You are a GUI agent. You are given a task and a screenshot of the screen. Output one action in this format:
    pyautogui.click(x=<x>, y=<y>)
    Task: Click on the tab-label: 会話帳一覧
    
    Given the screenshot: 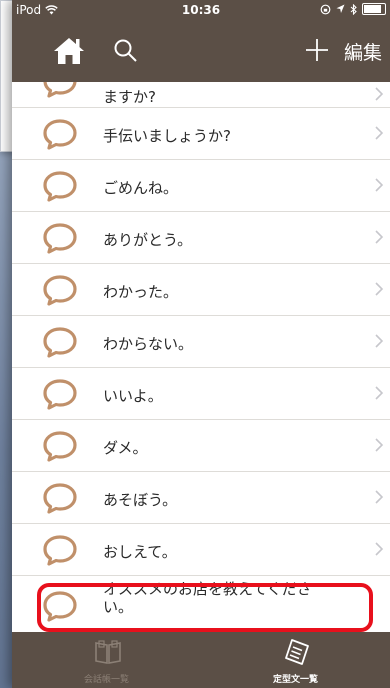 What is the action you would take?
    pyautogui.click(x=106, y=680)
    